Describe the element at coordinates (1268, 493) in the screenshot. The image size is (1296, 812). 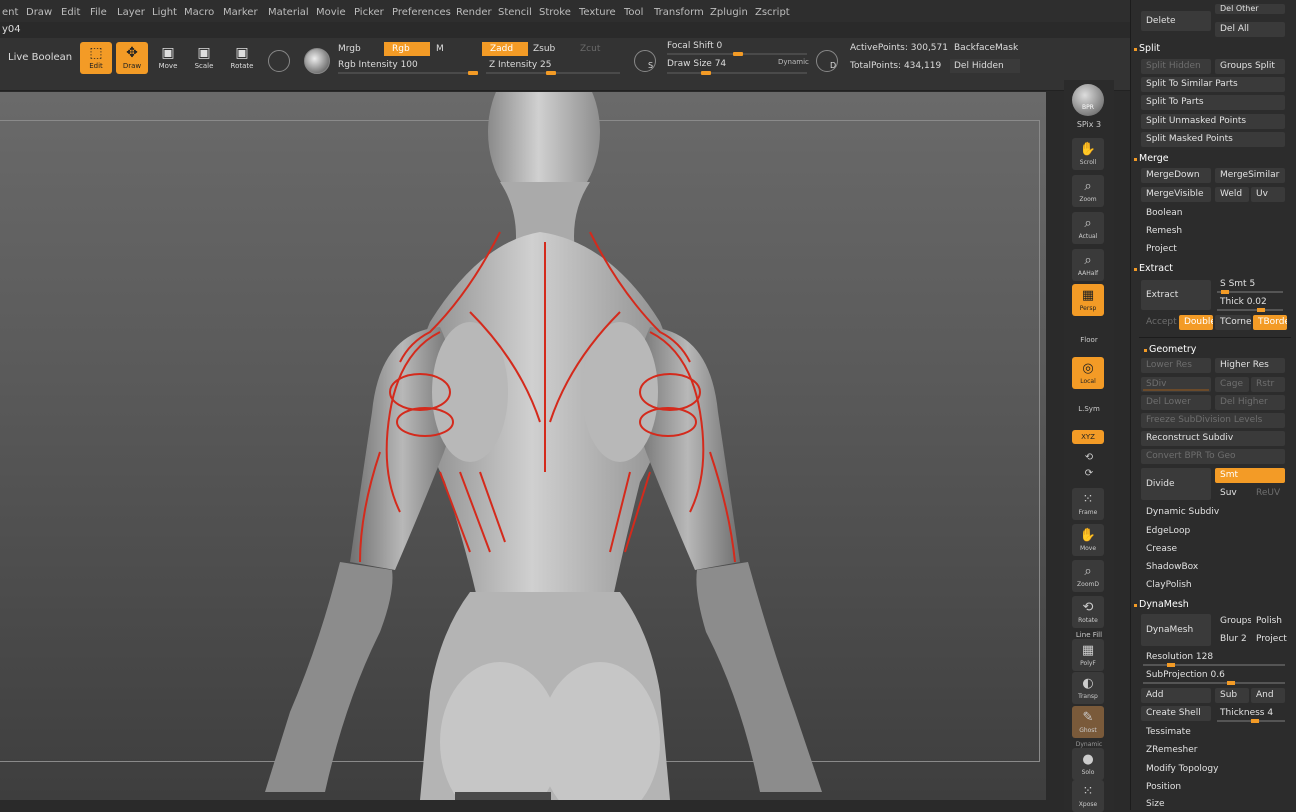
I see `reuv-button: ReUV` at that location.